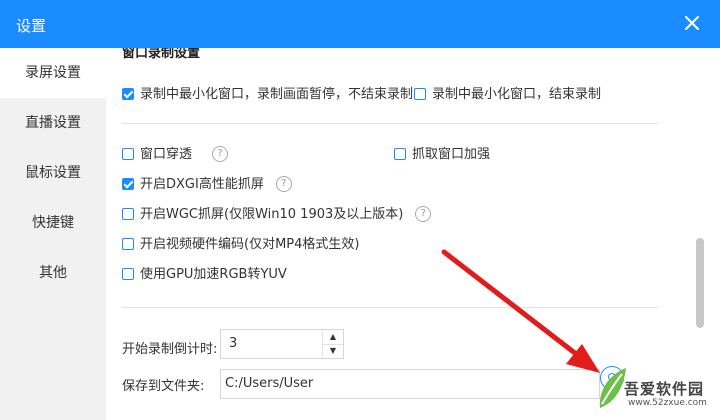 The height and width of the screenshot is (420, 720). What do you see at coordinates (53, 223) in the screenshot?
I see `sidebar-item-hotkeys: 快捷键` at bounding box center [53, 223].